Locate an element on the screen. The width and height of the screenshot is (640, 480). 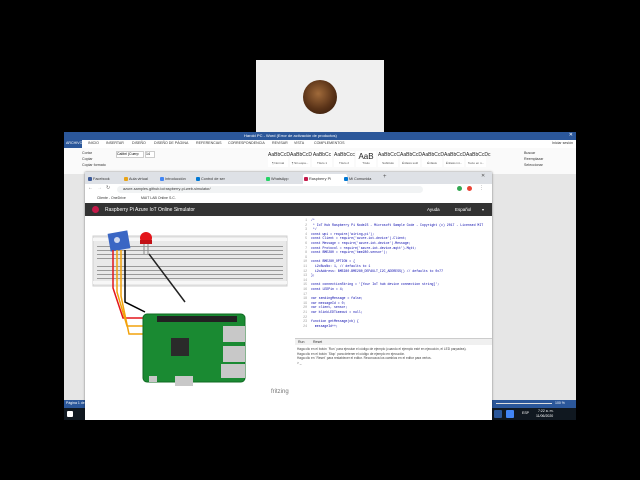
simulator-title: Raspberry Pi Azure IoT Online Simulator is located at coordinates (150, 210).